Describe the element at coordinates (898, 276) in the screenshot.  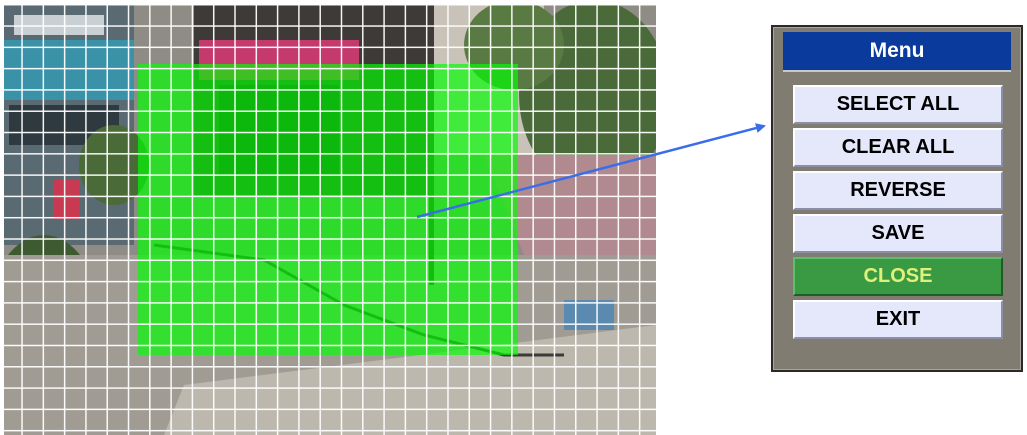
I see `menu-item-close: CLOSE` at that location.